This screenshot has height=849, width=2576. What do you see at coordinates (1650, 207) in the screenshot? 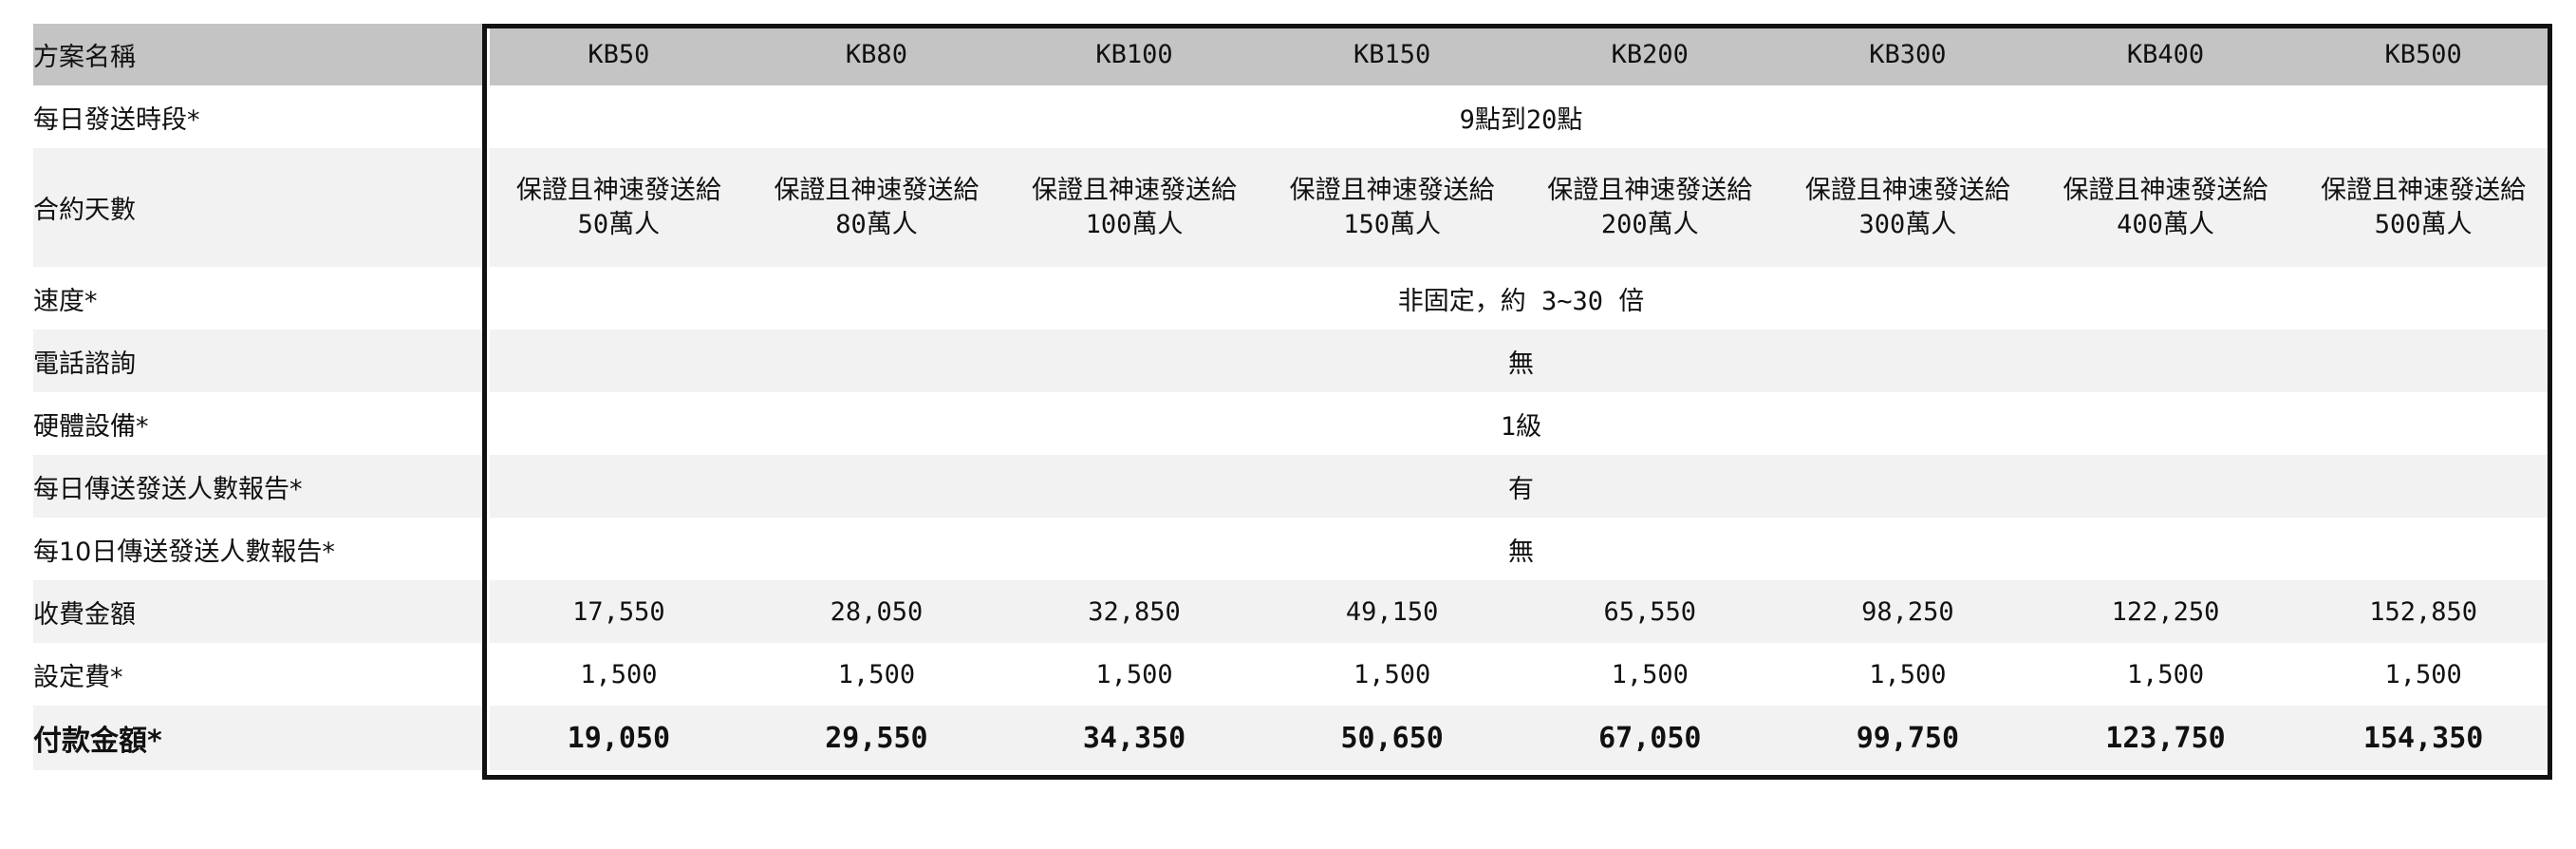
I see `contract-cell: 保證且神速發送給 200萬人` at bounding box center [1650, 207].